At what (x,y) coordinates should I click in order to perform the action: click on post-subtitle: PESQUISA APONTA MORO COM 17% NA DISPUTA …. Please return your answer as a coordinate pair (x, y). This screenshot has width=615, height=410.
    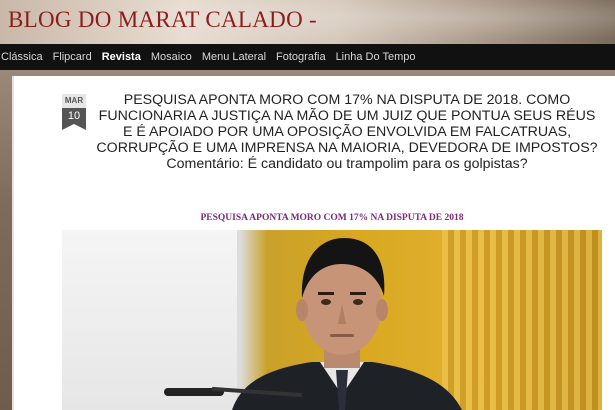
    Looking at the image, I should click on (332, 218).